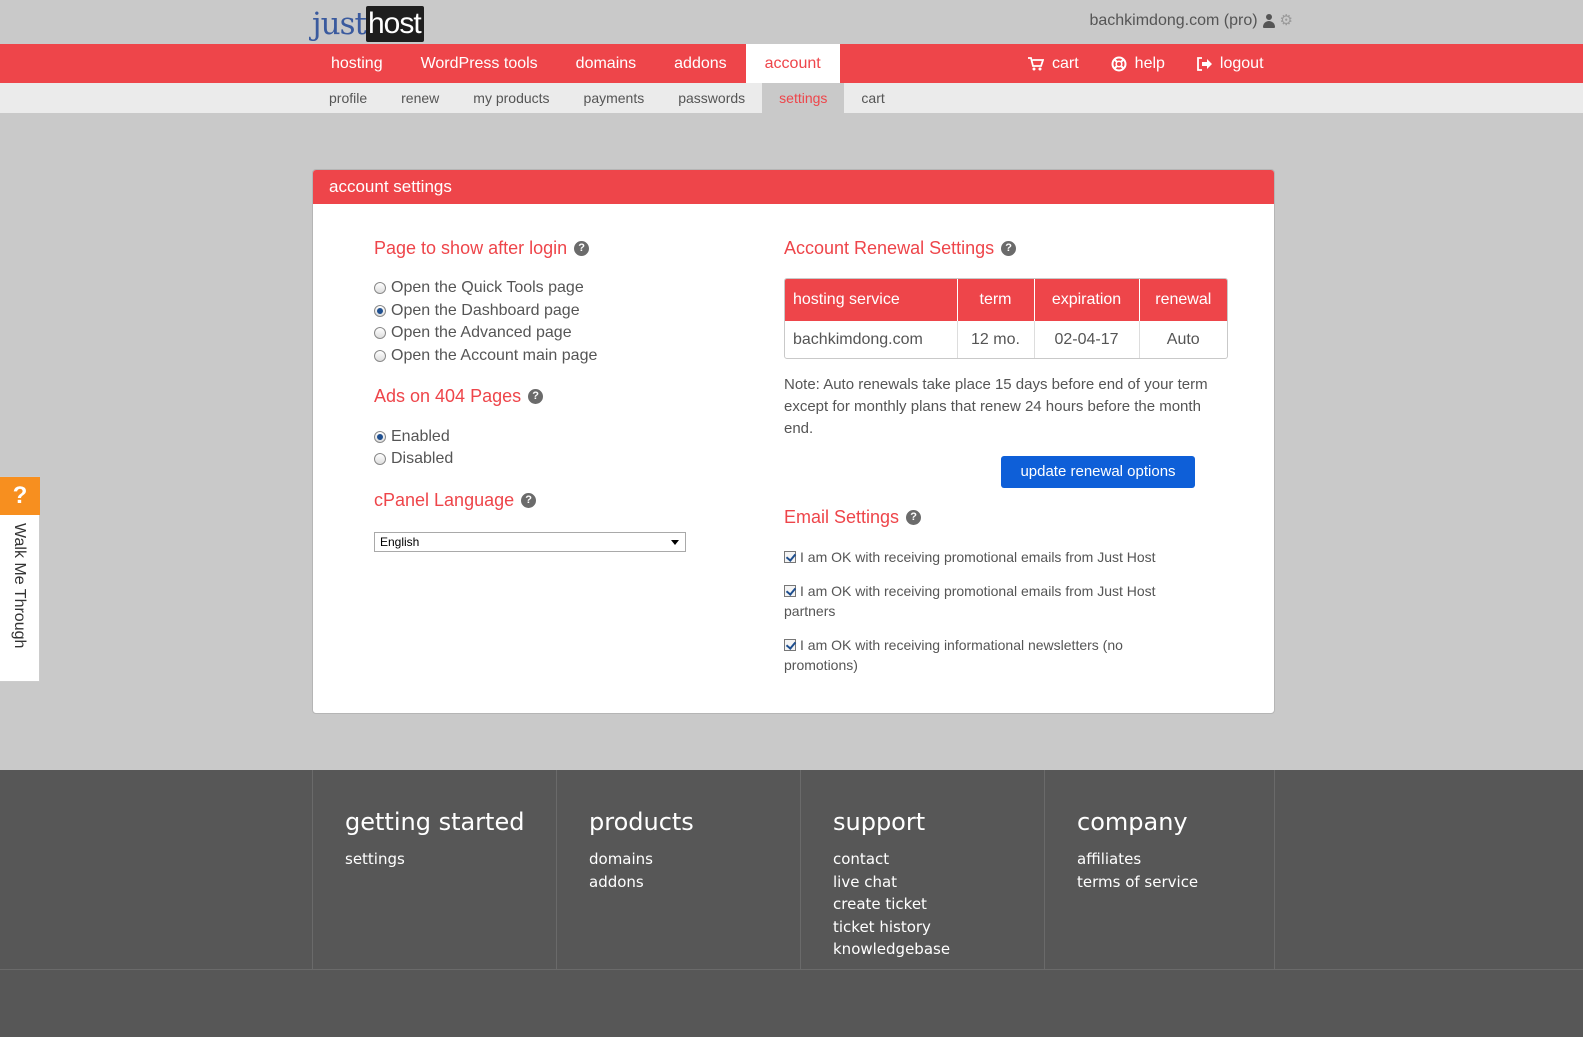 This screenshot has height=1037, width=1583. I want to click on radio-quick-tools: Open the Quick Tools page, so click(479, 288).